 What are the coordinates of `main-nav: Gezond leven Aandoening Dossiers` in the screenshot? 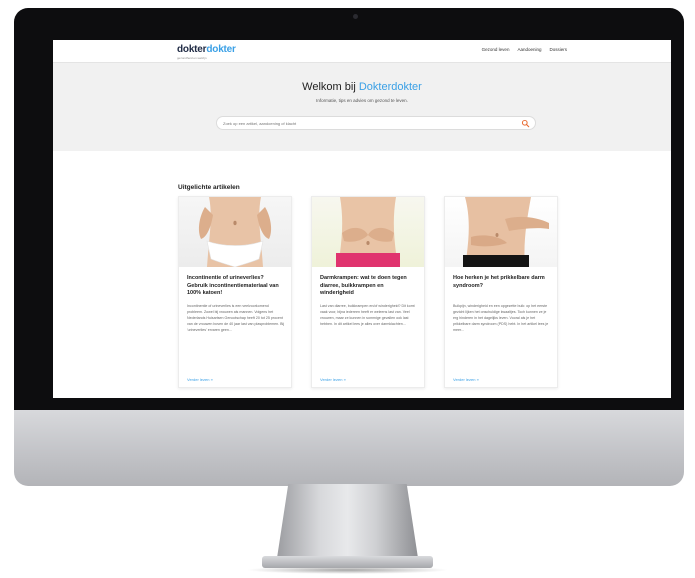 It's located at (524, 49).